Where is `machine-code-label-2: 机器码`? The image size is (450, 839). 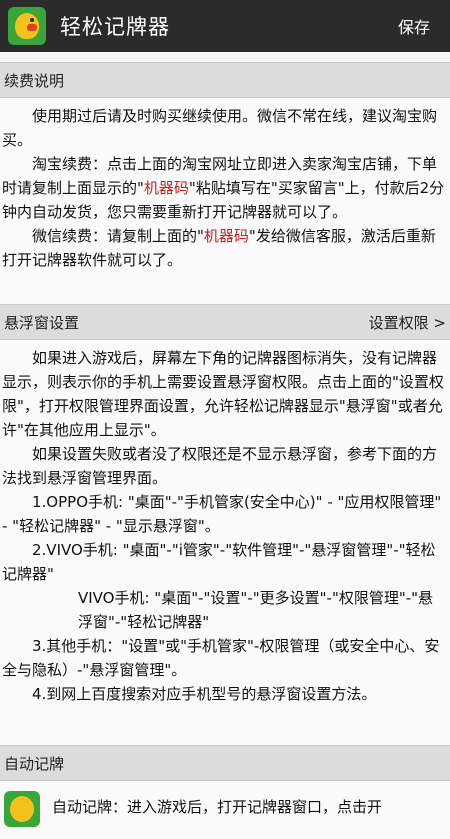 machine-code-label-2: 机器码 is located at coordinates (226, 236).